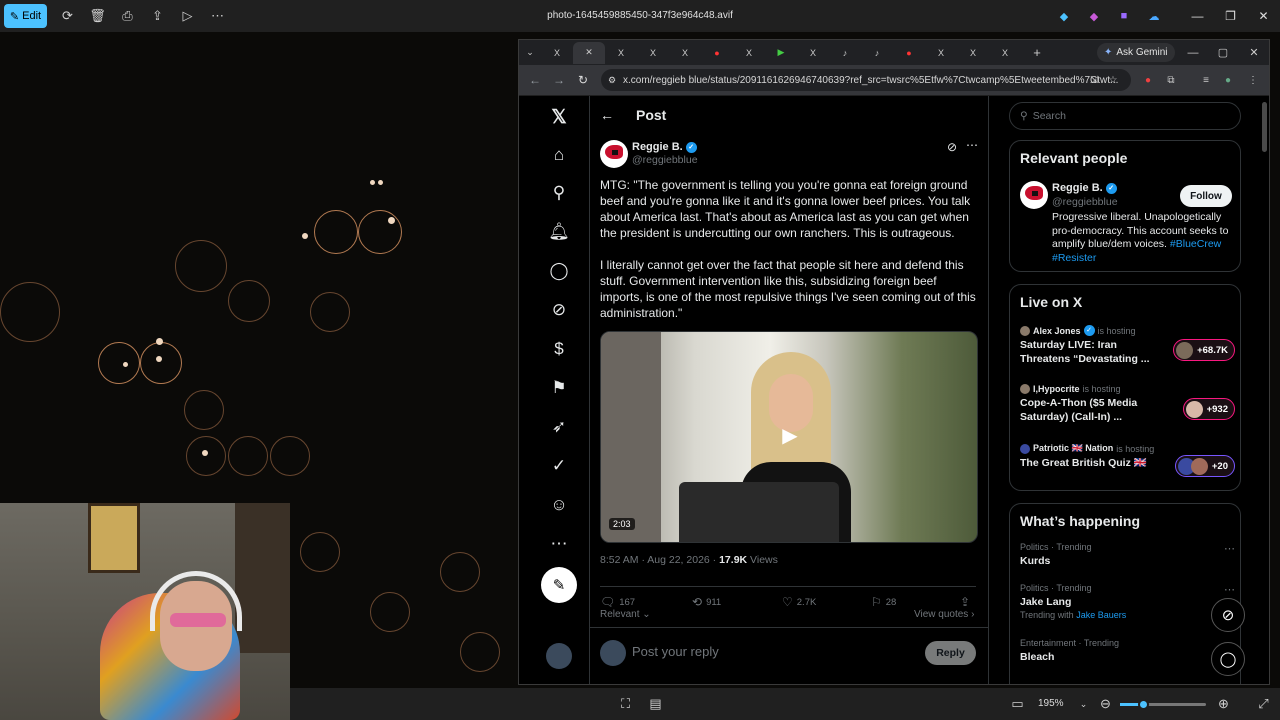 This screenshot has height=720, width=1280. What do you see at coordinates (559, 310) in the screenshot?
I see `grok-icon: ⊘` at bounding box center [559, 310].